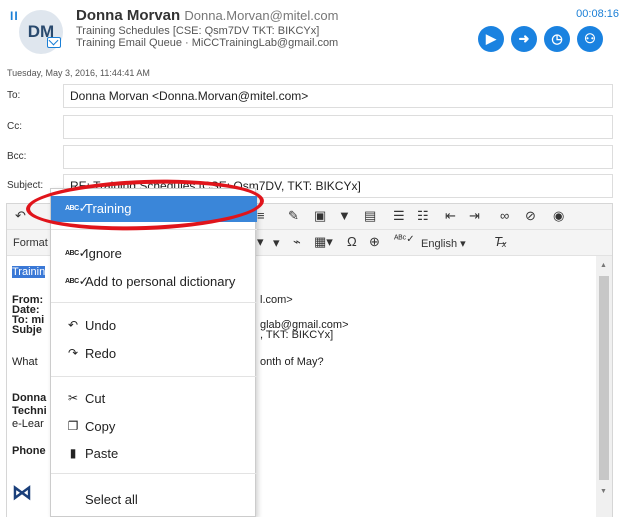  What do you see at coordinates (323, 242) in the screenshot?
I see `table-icon: ▦▾` at bounding box center [323, 242].